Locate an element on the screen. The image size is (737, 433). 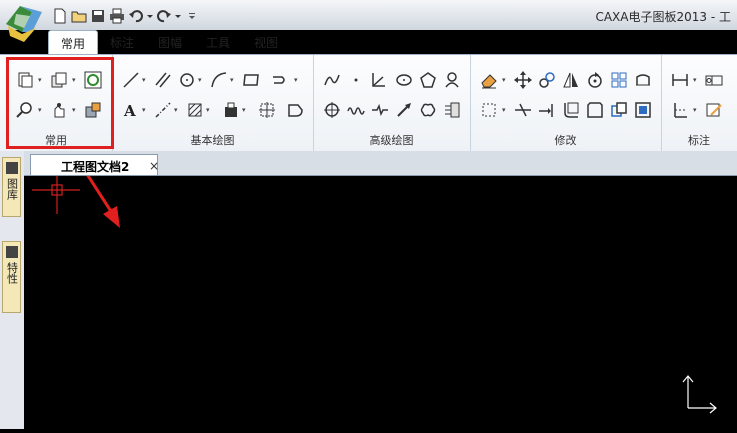
rotate-icon is located at coordinates (595, 80).